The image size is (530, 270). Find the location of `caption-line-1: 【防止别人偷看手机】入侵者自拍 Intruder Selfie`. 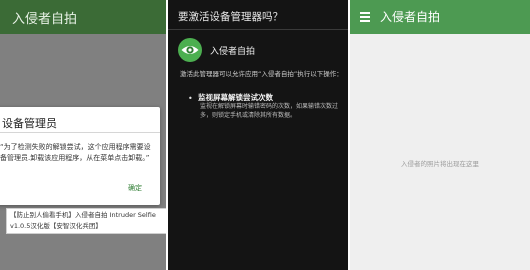

caption-line-1: 【防止别人偷看手机】入侵者自拍 Intruder Selfie is located at coordinates (83, 215).